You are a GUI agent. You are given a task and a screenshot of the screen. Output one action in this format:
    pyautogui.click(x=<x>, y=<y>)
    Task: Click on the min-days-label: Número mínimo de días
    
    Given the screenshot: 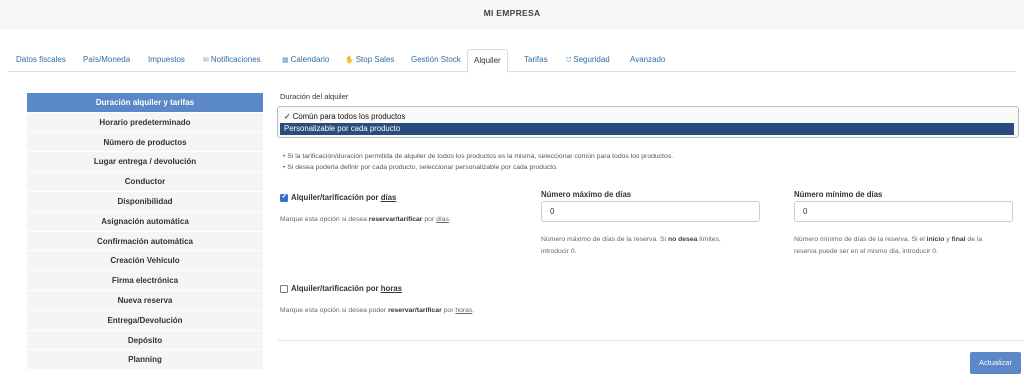 What is the action you would take?
    pyautogui.click(x=838, y=194)
    